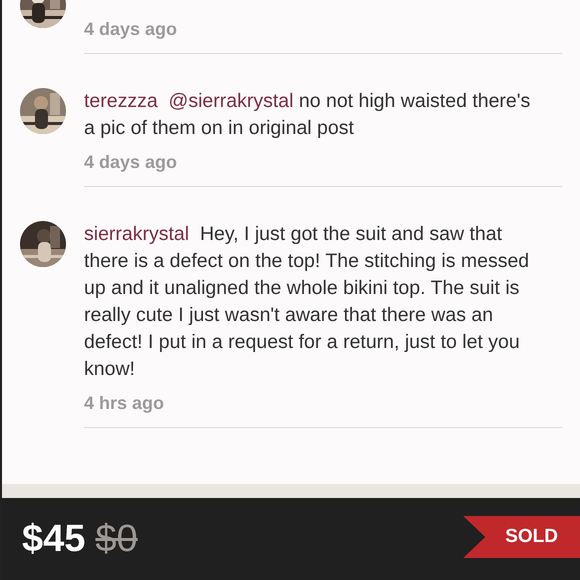 Image resolution: width=580 pixels, height=580 pixels. What do you see at coordinates (308, 115) in the screenshot?
I see `comment-text: terezzza @sierrakrystal no not high waisted there's a pic of them on in original post` at bounding box center [308, 115].